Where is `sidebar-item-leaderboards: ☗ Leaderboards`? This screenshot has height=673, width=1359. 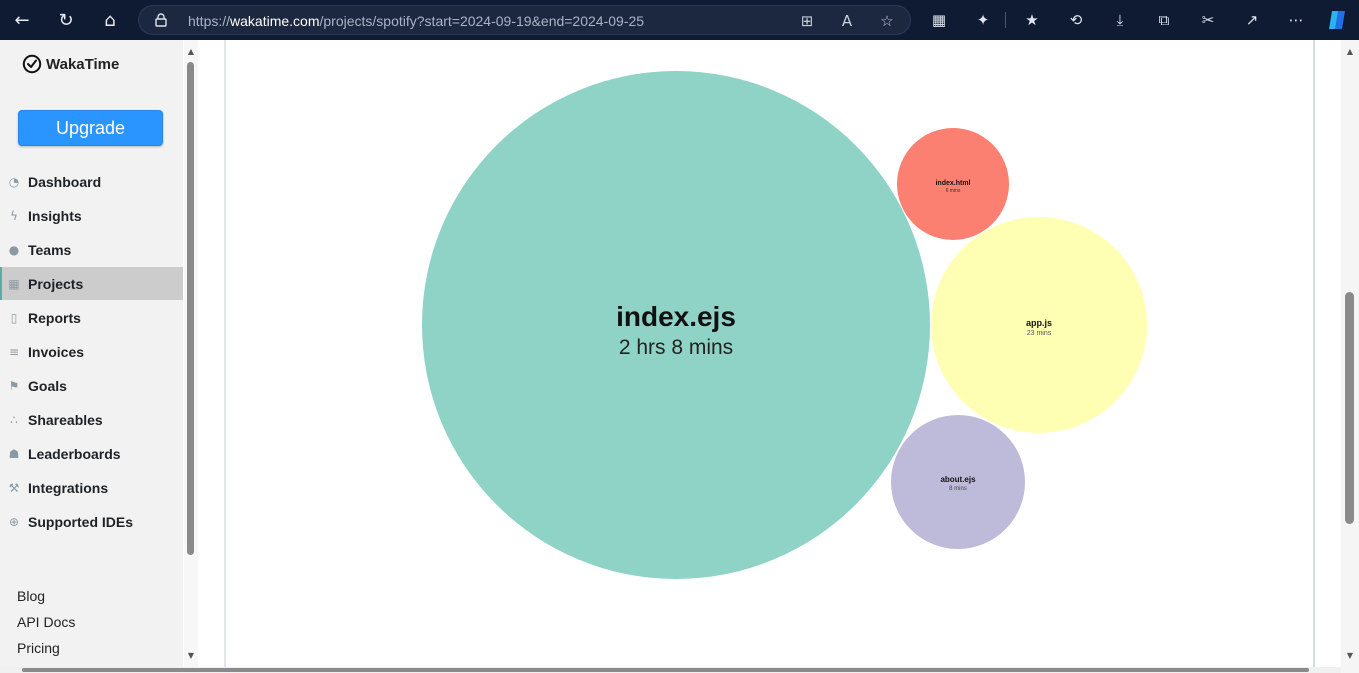 sidebar-item-leaderboards: ☗ Leaderboards is located at coordinates (91, 453).